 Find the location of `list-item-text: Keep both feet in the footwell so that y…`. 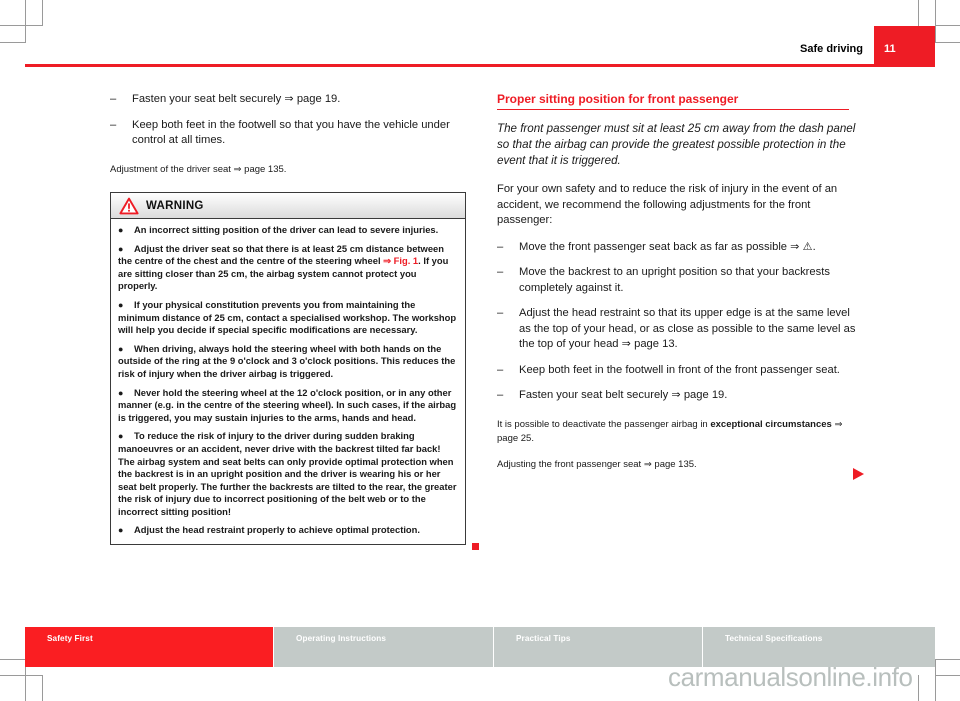

list-item-text: Keep both feet in the footwell so that y… is located at coordinates (291, 132).